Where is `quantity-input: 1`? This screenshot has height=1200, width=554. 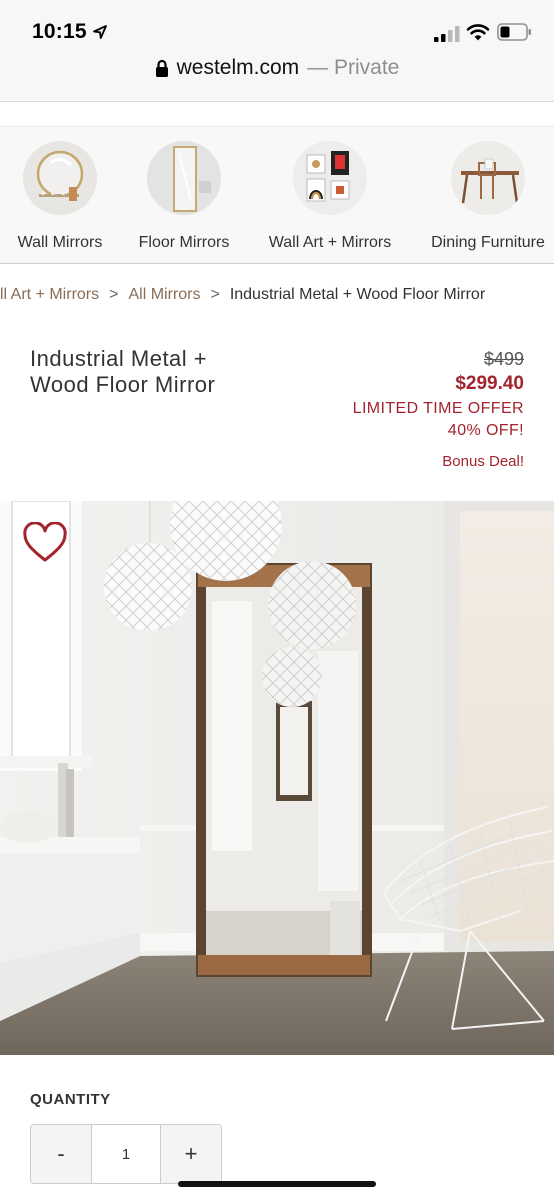
quantity-input: 1 is located at coordinates (126, 1154).